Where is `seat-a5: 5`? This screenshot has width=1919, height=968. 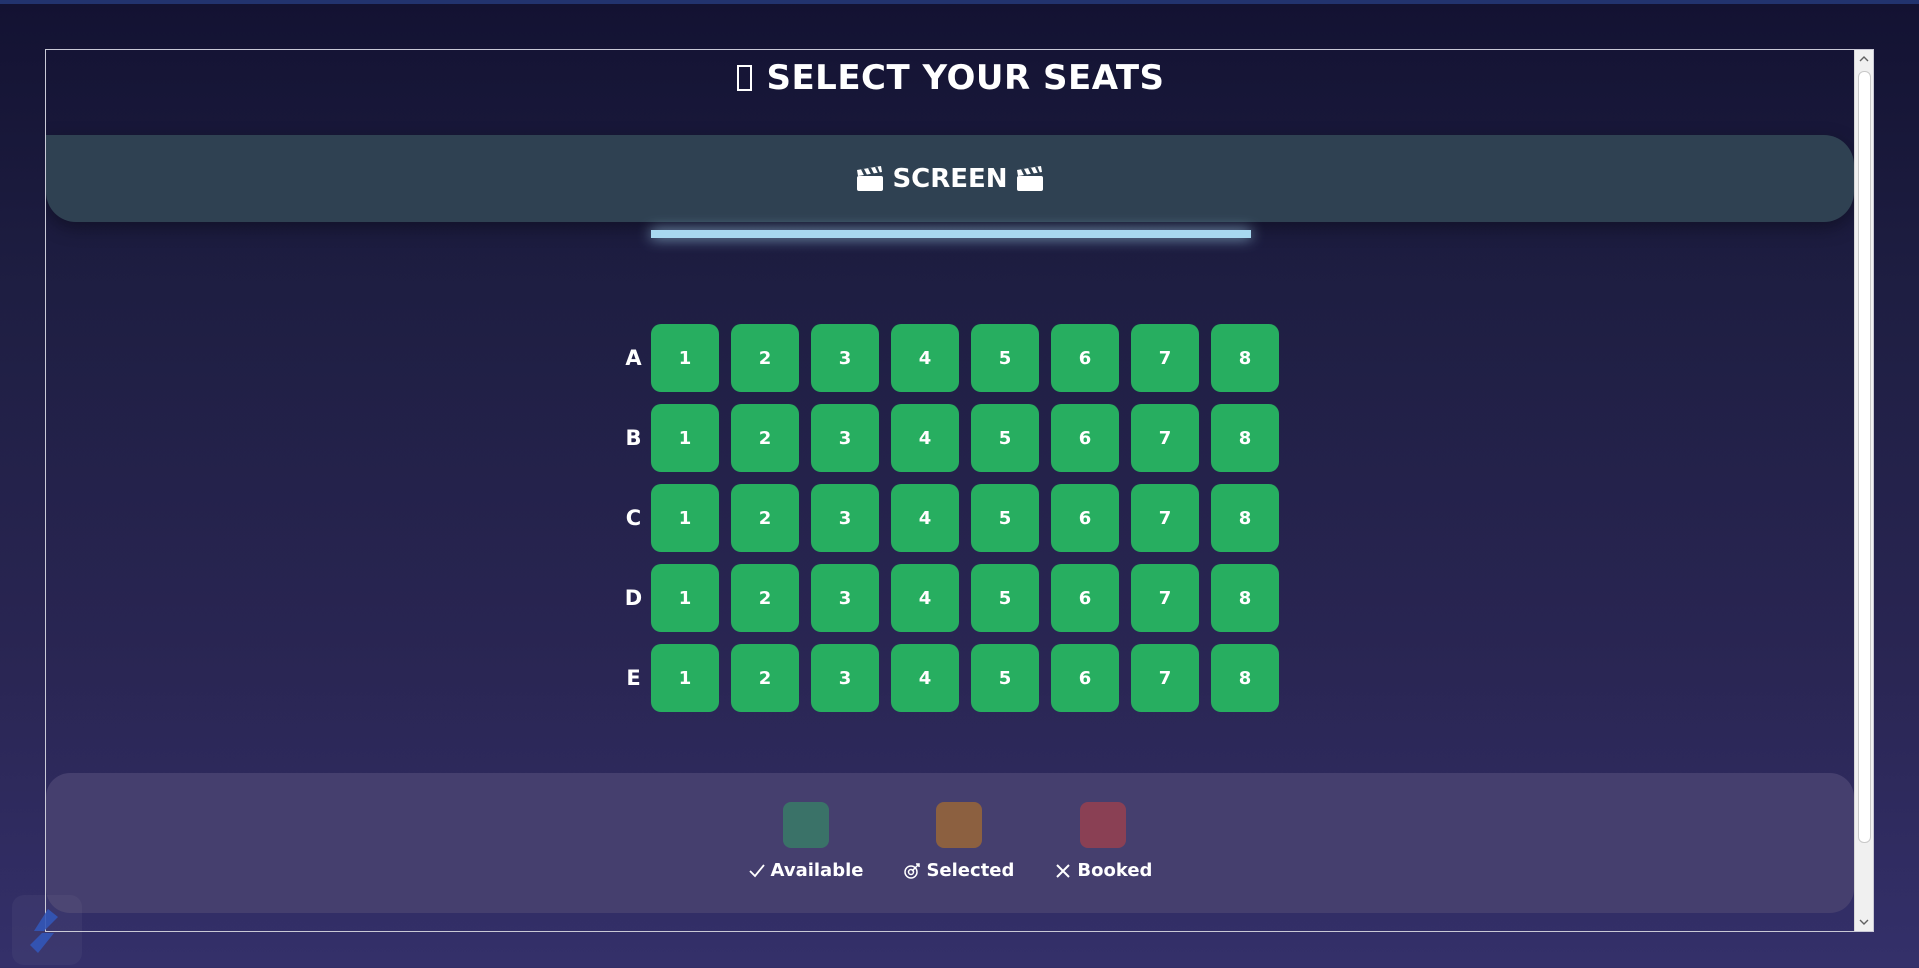 seat-a5: 5 is located at coordinates (1005, 358).